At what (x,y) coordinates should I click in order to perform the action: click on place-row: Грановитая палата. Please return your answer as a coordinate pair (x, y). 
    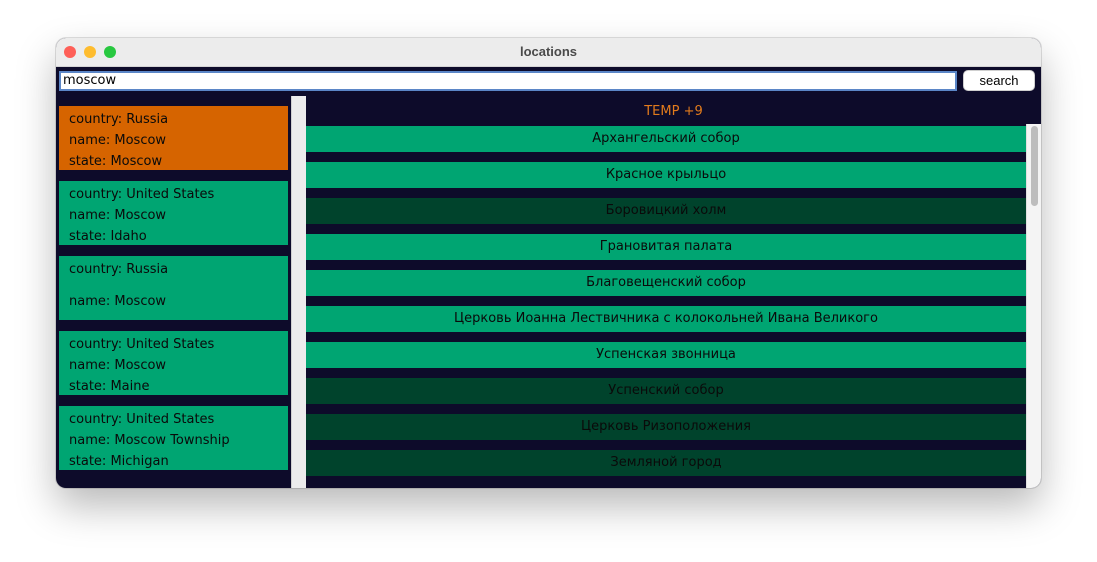
    Looking at the image, I should click on (666, 247).